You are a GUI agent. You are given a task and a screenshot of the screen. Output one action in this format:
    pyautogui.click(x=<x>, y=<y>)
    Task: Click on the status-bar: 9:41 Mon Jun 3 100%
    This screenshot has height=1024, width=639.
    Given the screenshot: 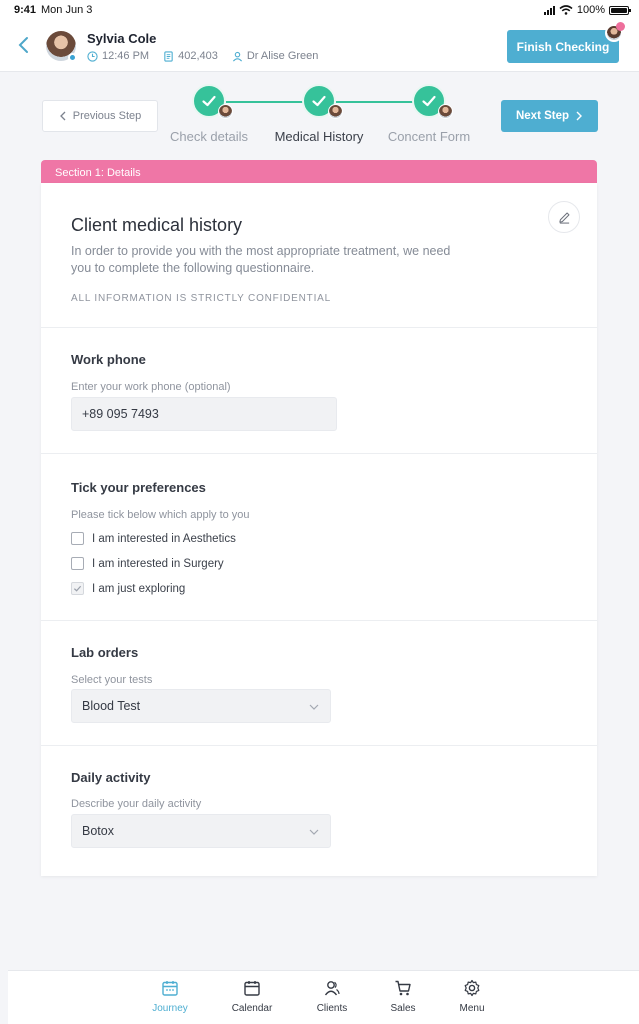 What is the action you would take?
    pyautogui.click(x=319, y=10)
    